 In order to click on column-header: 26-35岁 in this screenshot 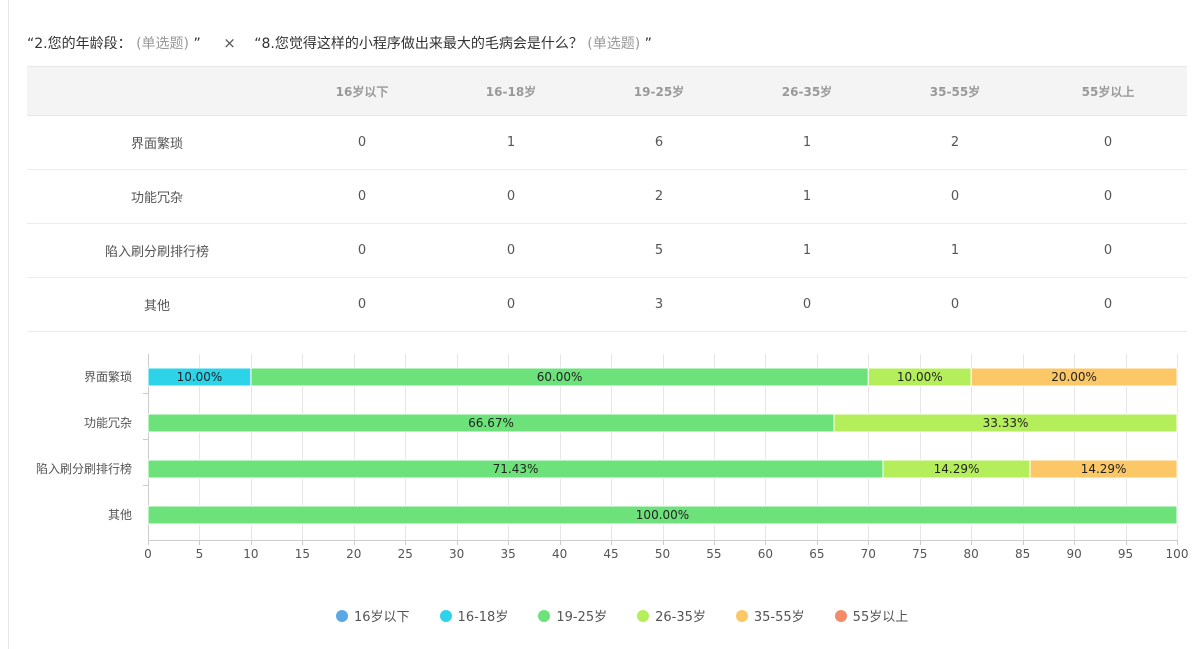, I will do `click(807, 91)`.